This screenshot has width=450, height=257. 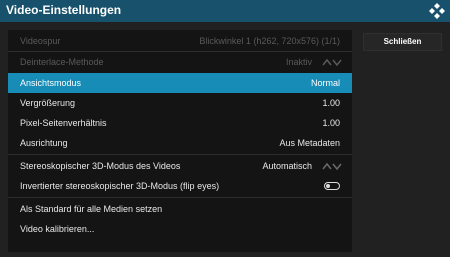 I want to click on toggle-knob, so click(x=328, y=186).